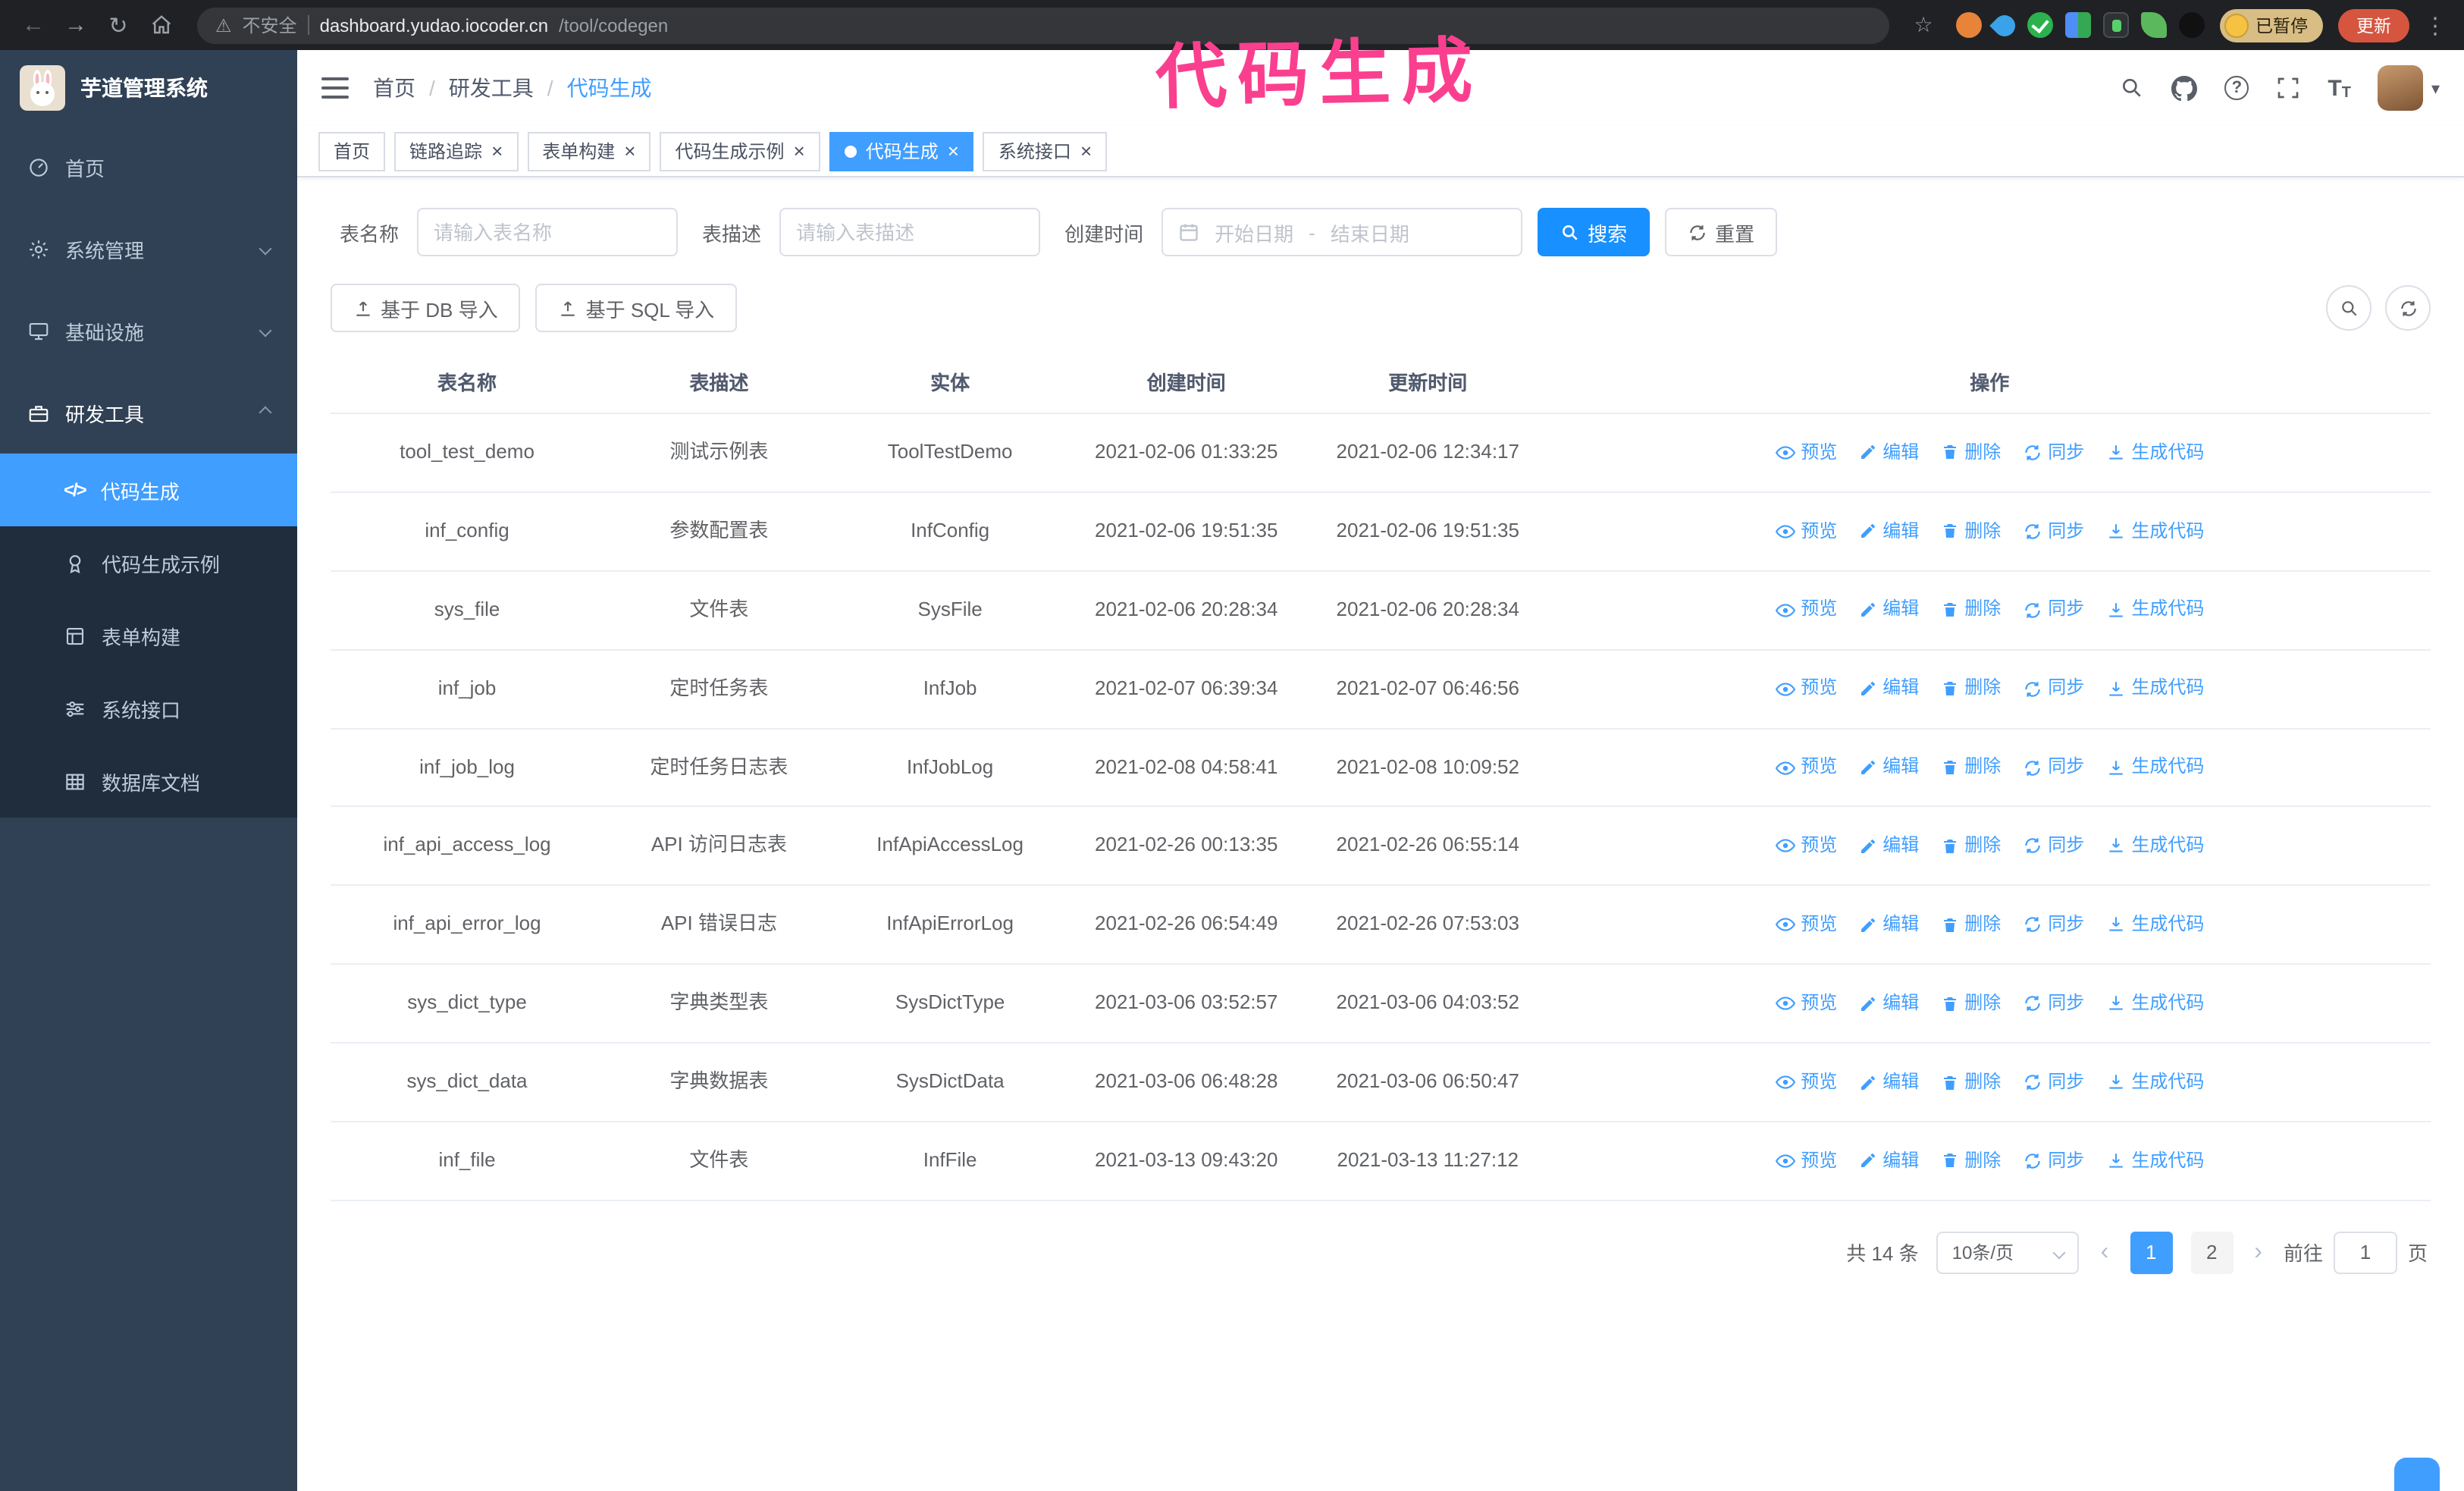 This screenshot has height=1491, width=2464. What do you see at coordinates (352, 151) in the screenshot?
I see `tab-home: 首页` at bounding box center [352, 151].